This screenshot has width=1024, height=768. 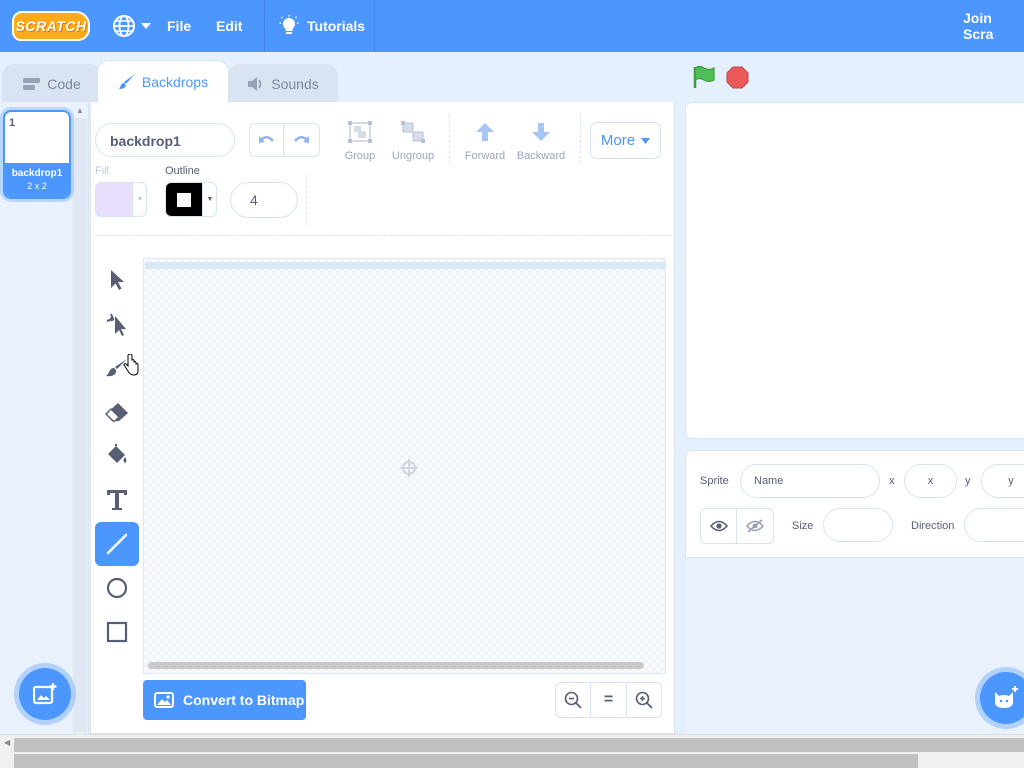 What do you see at coordinates (360, 156) in the screenshot?
I see `group-label: Group` at bounding box center [360, 156].